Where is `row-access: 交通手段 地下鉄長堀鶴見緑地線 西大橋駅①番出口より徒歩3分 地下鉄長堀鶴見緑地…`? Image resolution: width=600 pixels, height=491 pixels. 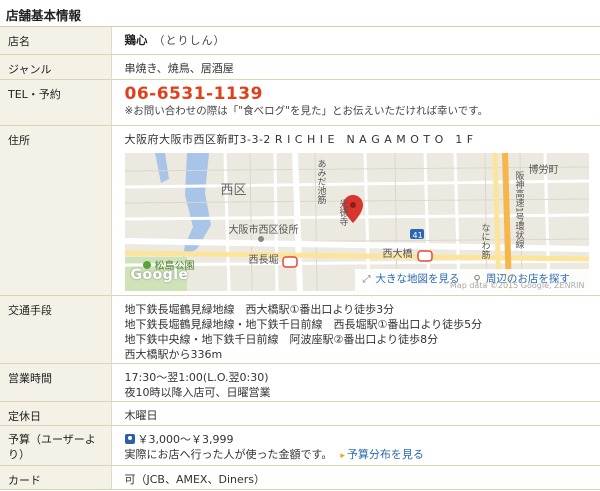 row-access: 交通手段 地下鉄長堀鶴見緑地線 西大橋駅①番出口より徒歩3分 地下鉄長堀鶴見緑地… is located at coordinates (300, 329).